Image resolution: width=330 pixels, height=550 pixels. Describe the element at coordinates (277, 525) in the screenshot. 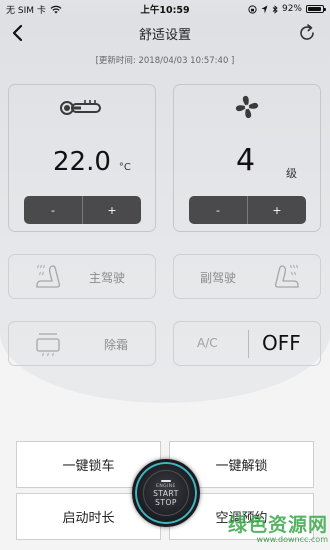

I see `watermark-title: 绿色资源网` at that location.